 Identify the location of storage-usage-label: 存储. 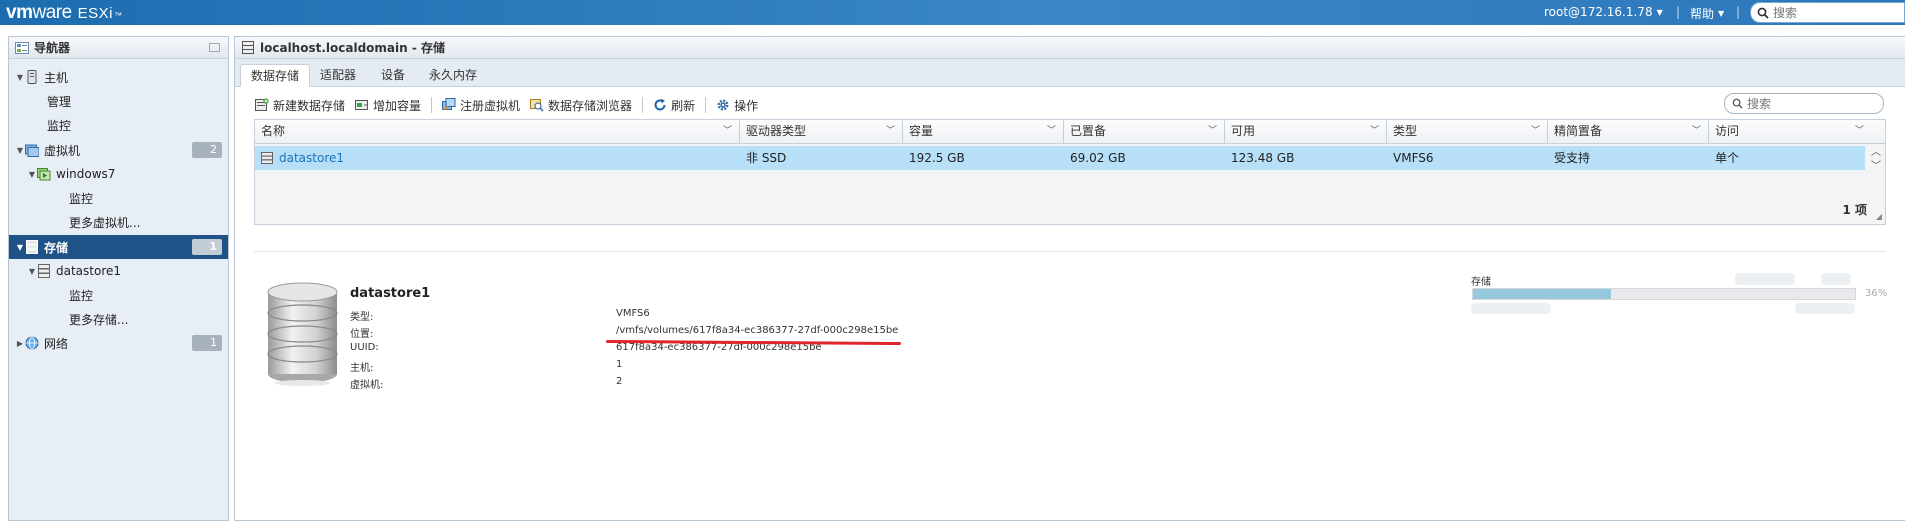
(1481, 282).